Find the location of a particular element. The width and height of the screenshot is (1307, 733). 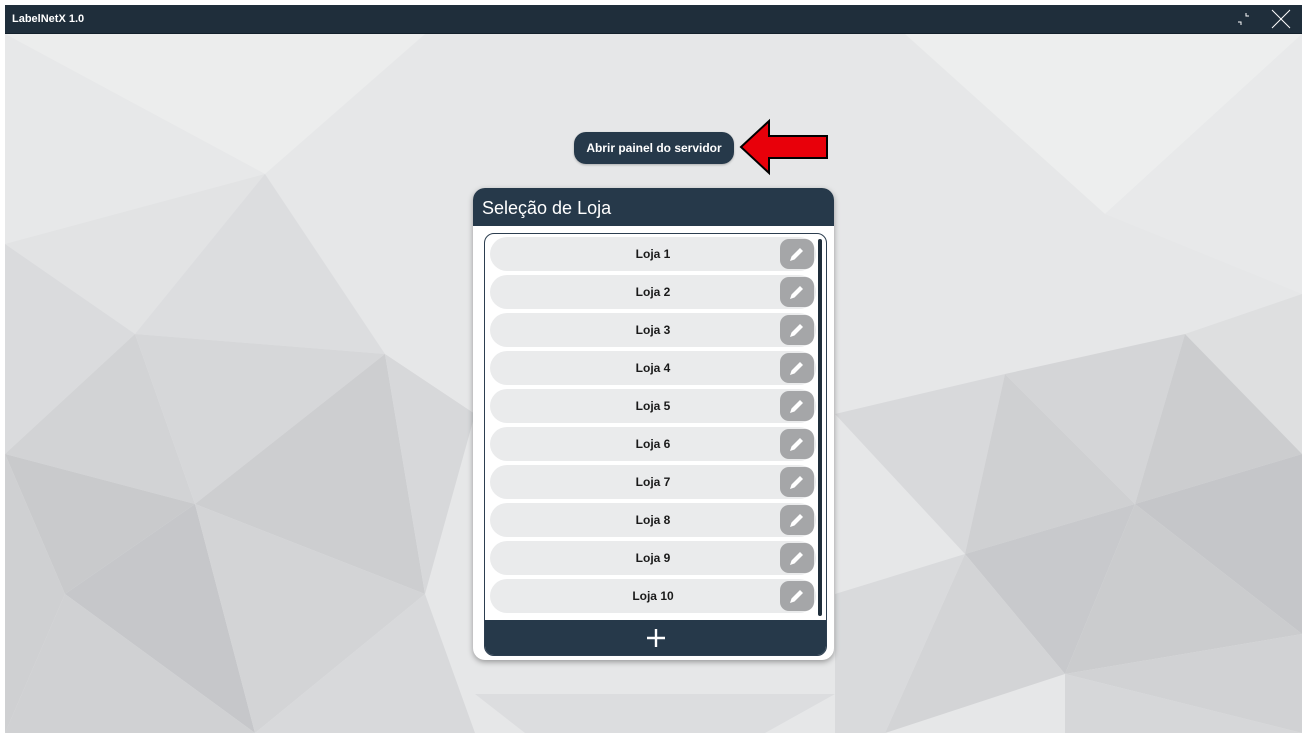

red-arrow-left-icon is located at coordinates (783, 147).